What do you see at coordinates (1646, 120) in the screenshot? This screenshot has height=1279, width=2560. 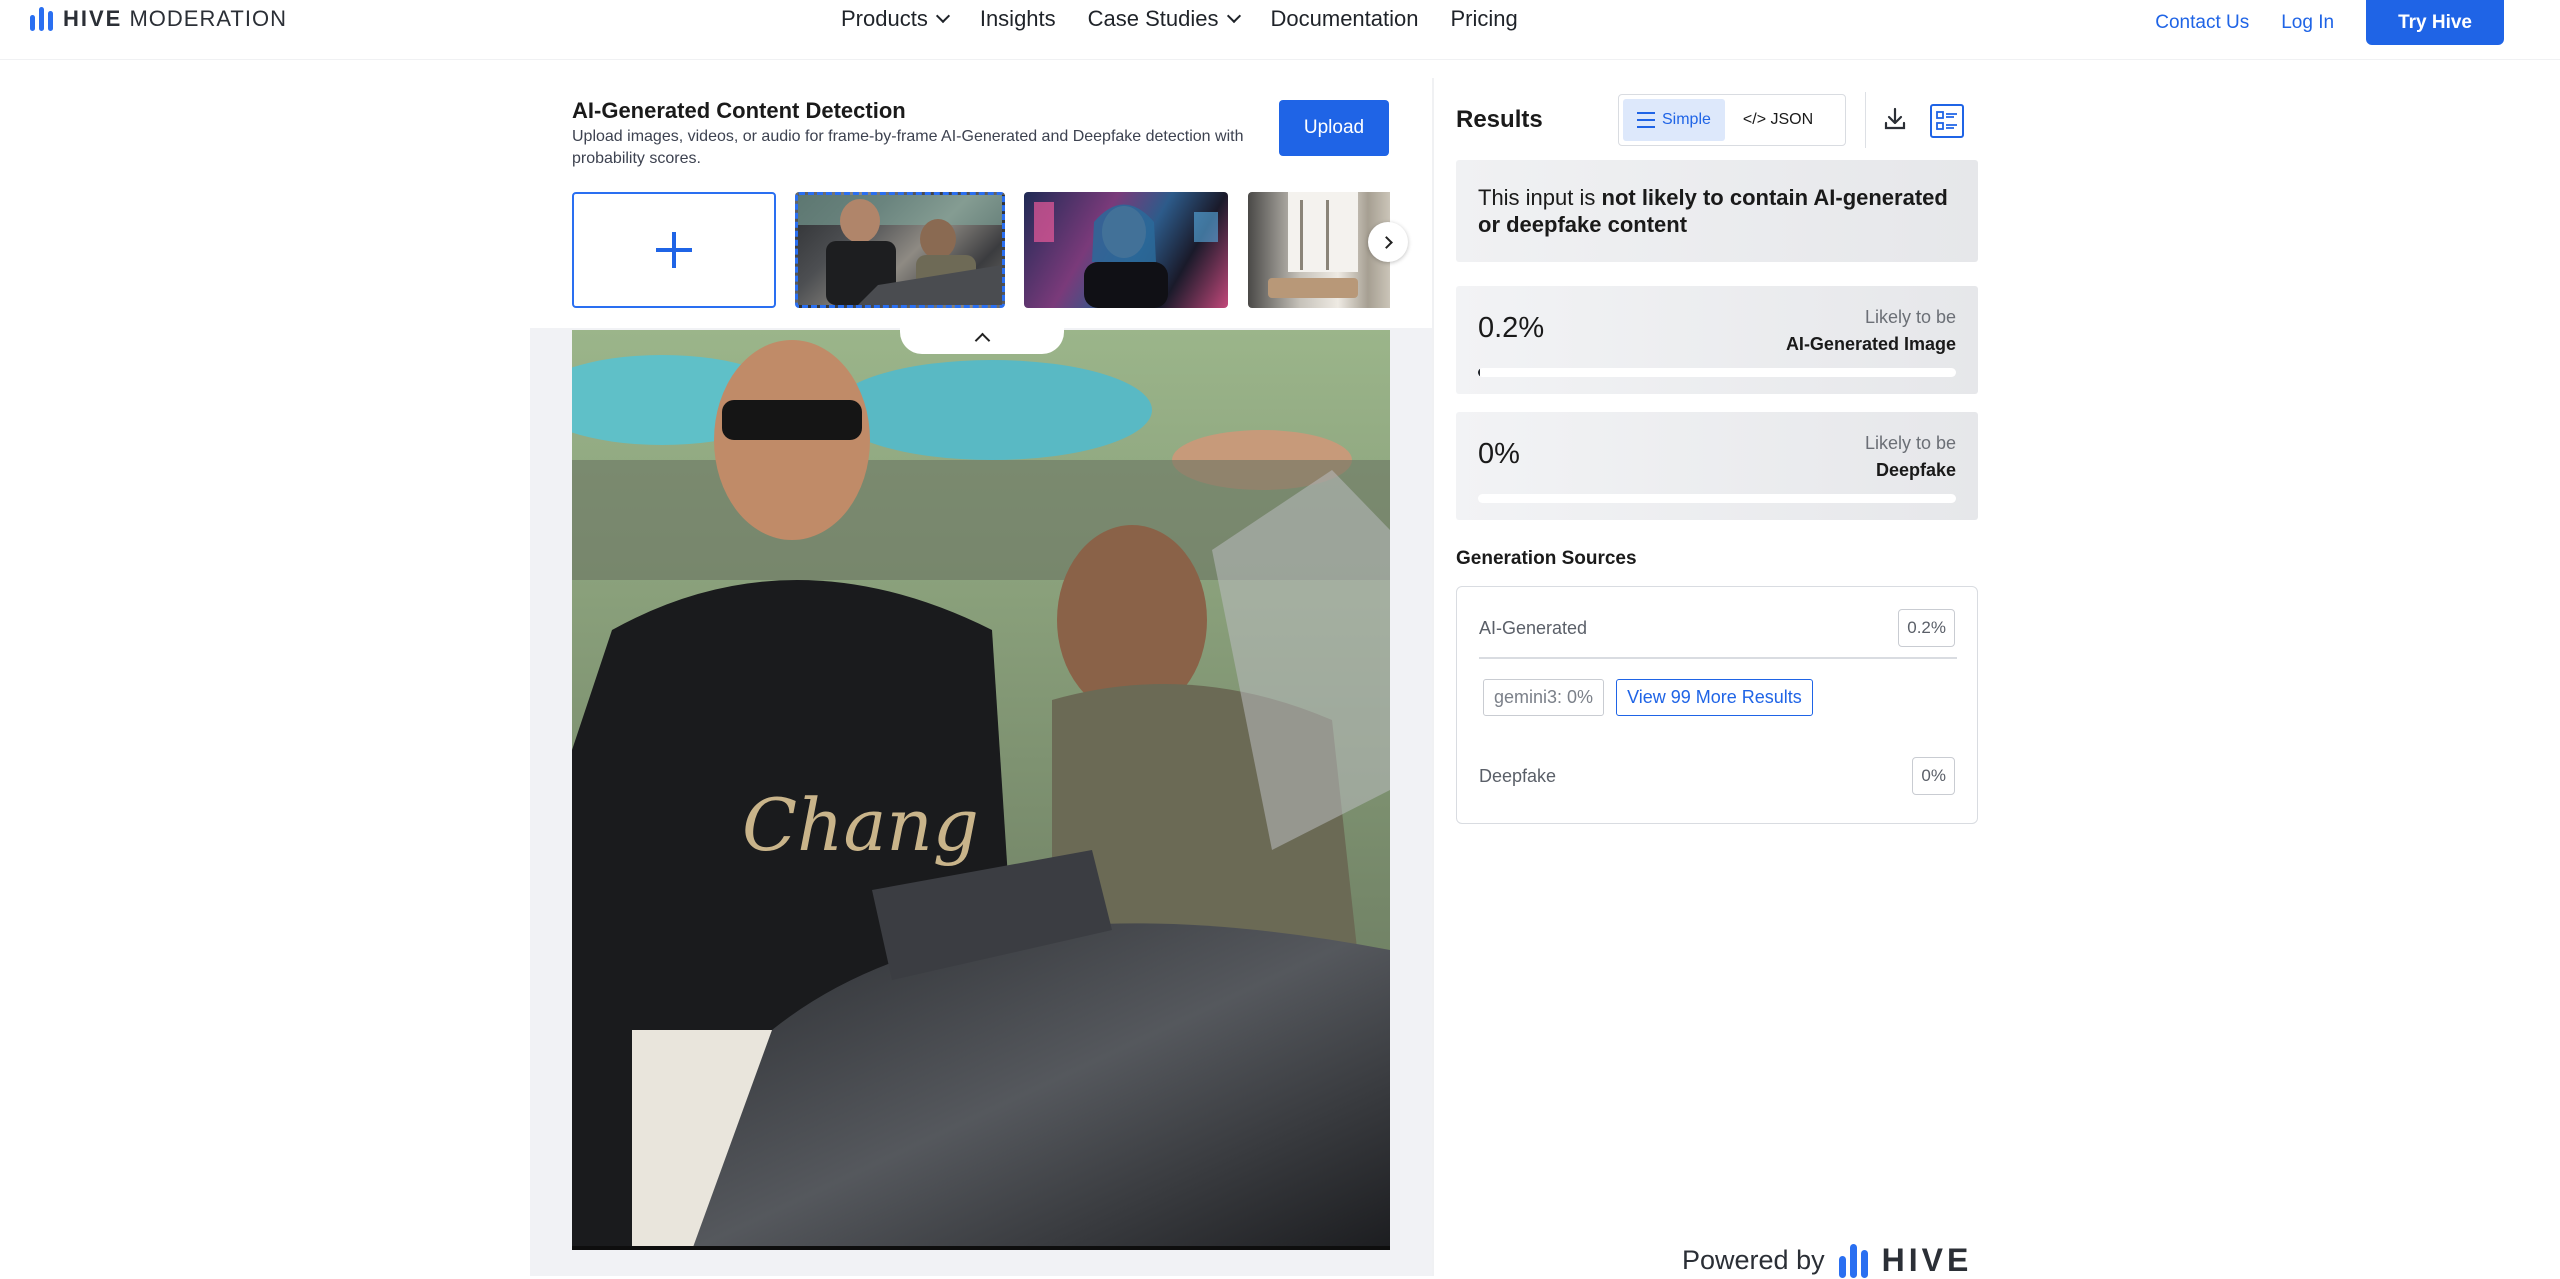 I see `list-view-icon` at bounding box center [1646, 120].